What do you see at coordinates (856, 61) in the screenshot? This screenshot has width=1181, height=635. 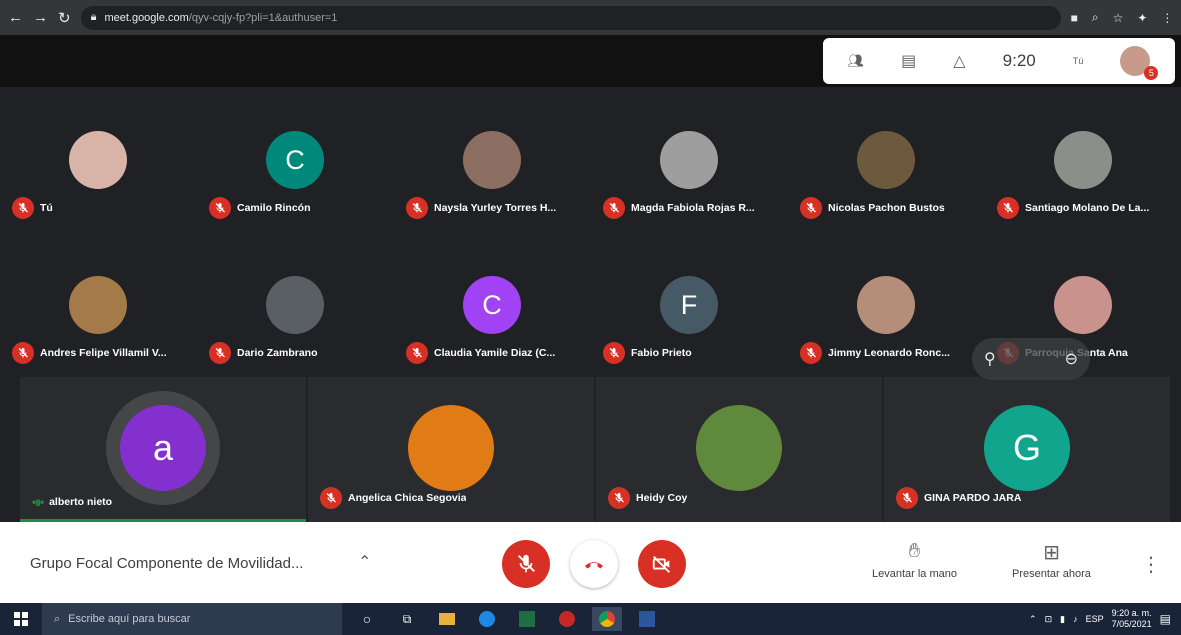 I see `participants-icon: 👥︎` at bounding box center [856, 61].